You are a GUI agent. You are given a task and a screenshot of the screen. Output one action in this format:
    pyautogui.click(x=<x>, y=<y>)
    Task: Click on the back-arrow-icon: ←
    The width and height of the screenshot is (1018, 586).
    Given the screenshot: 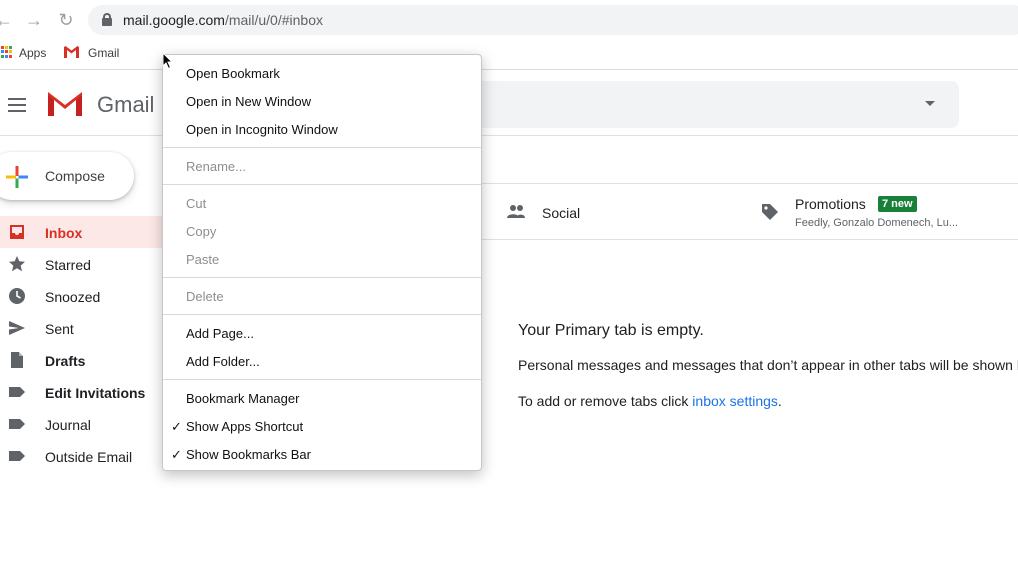 What is the action you would take?
    pyautogui.click(x=7, y=20)
    